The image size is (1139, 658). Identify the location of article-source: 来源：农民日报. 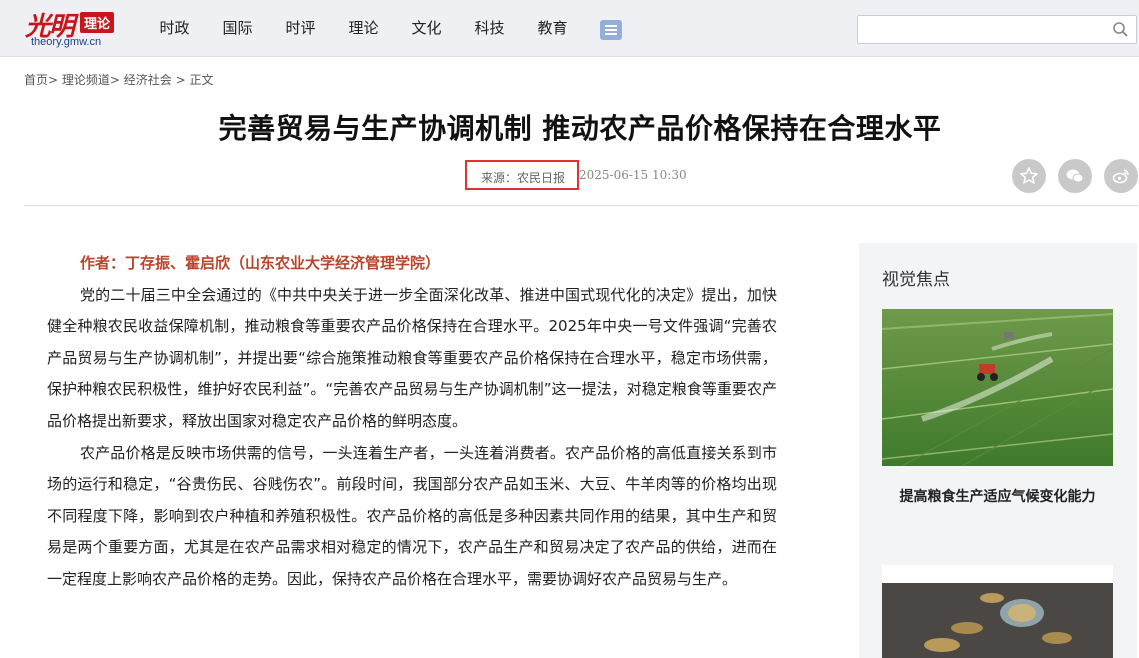
(523, 178).